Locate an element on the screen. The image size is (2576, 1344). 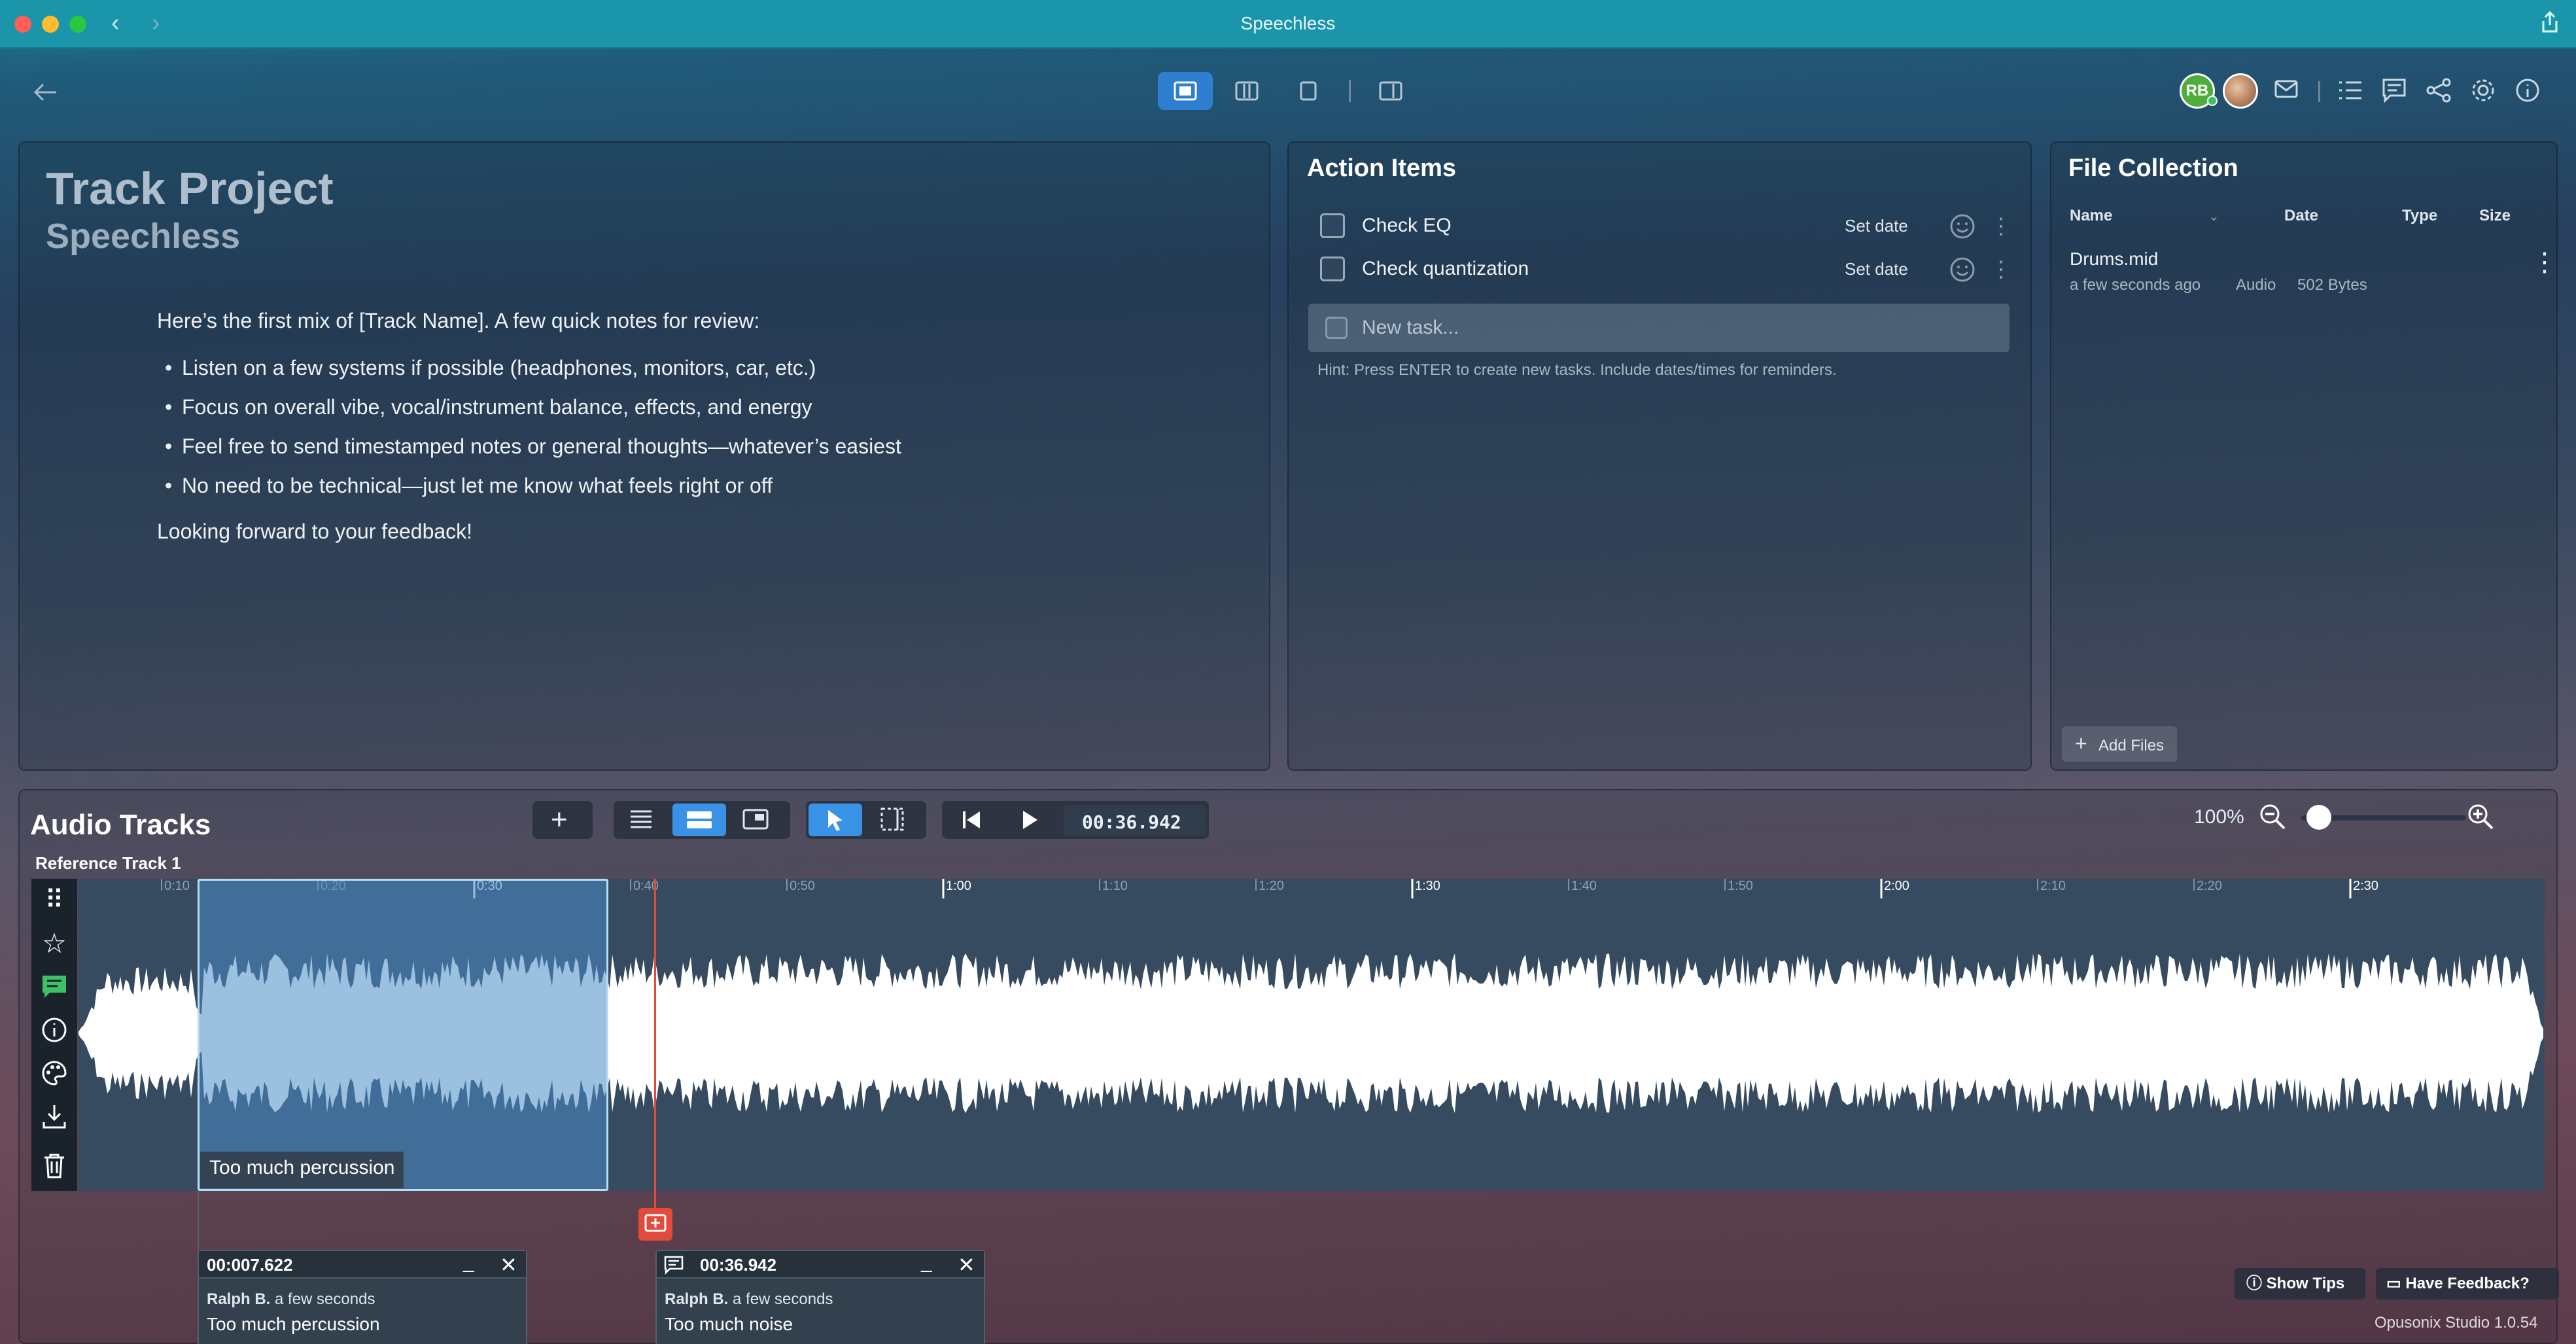
expanded-view-button is located at coordinates (699, 820).